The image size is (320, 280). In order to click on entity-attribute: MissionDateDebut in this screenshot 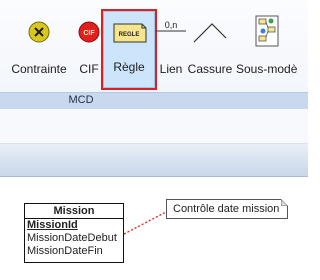, I will do `click(72, 238)`.